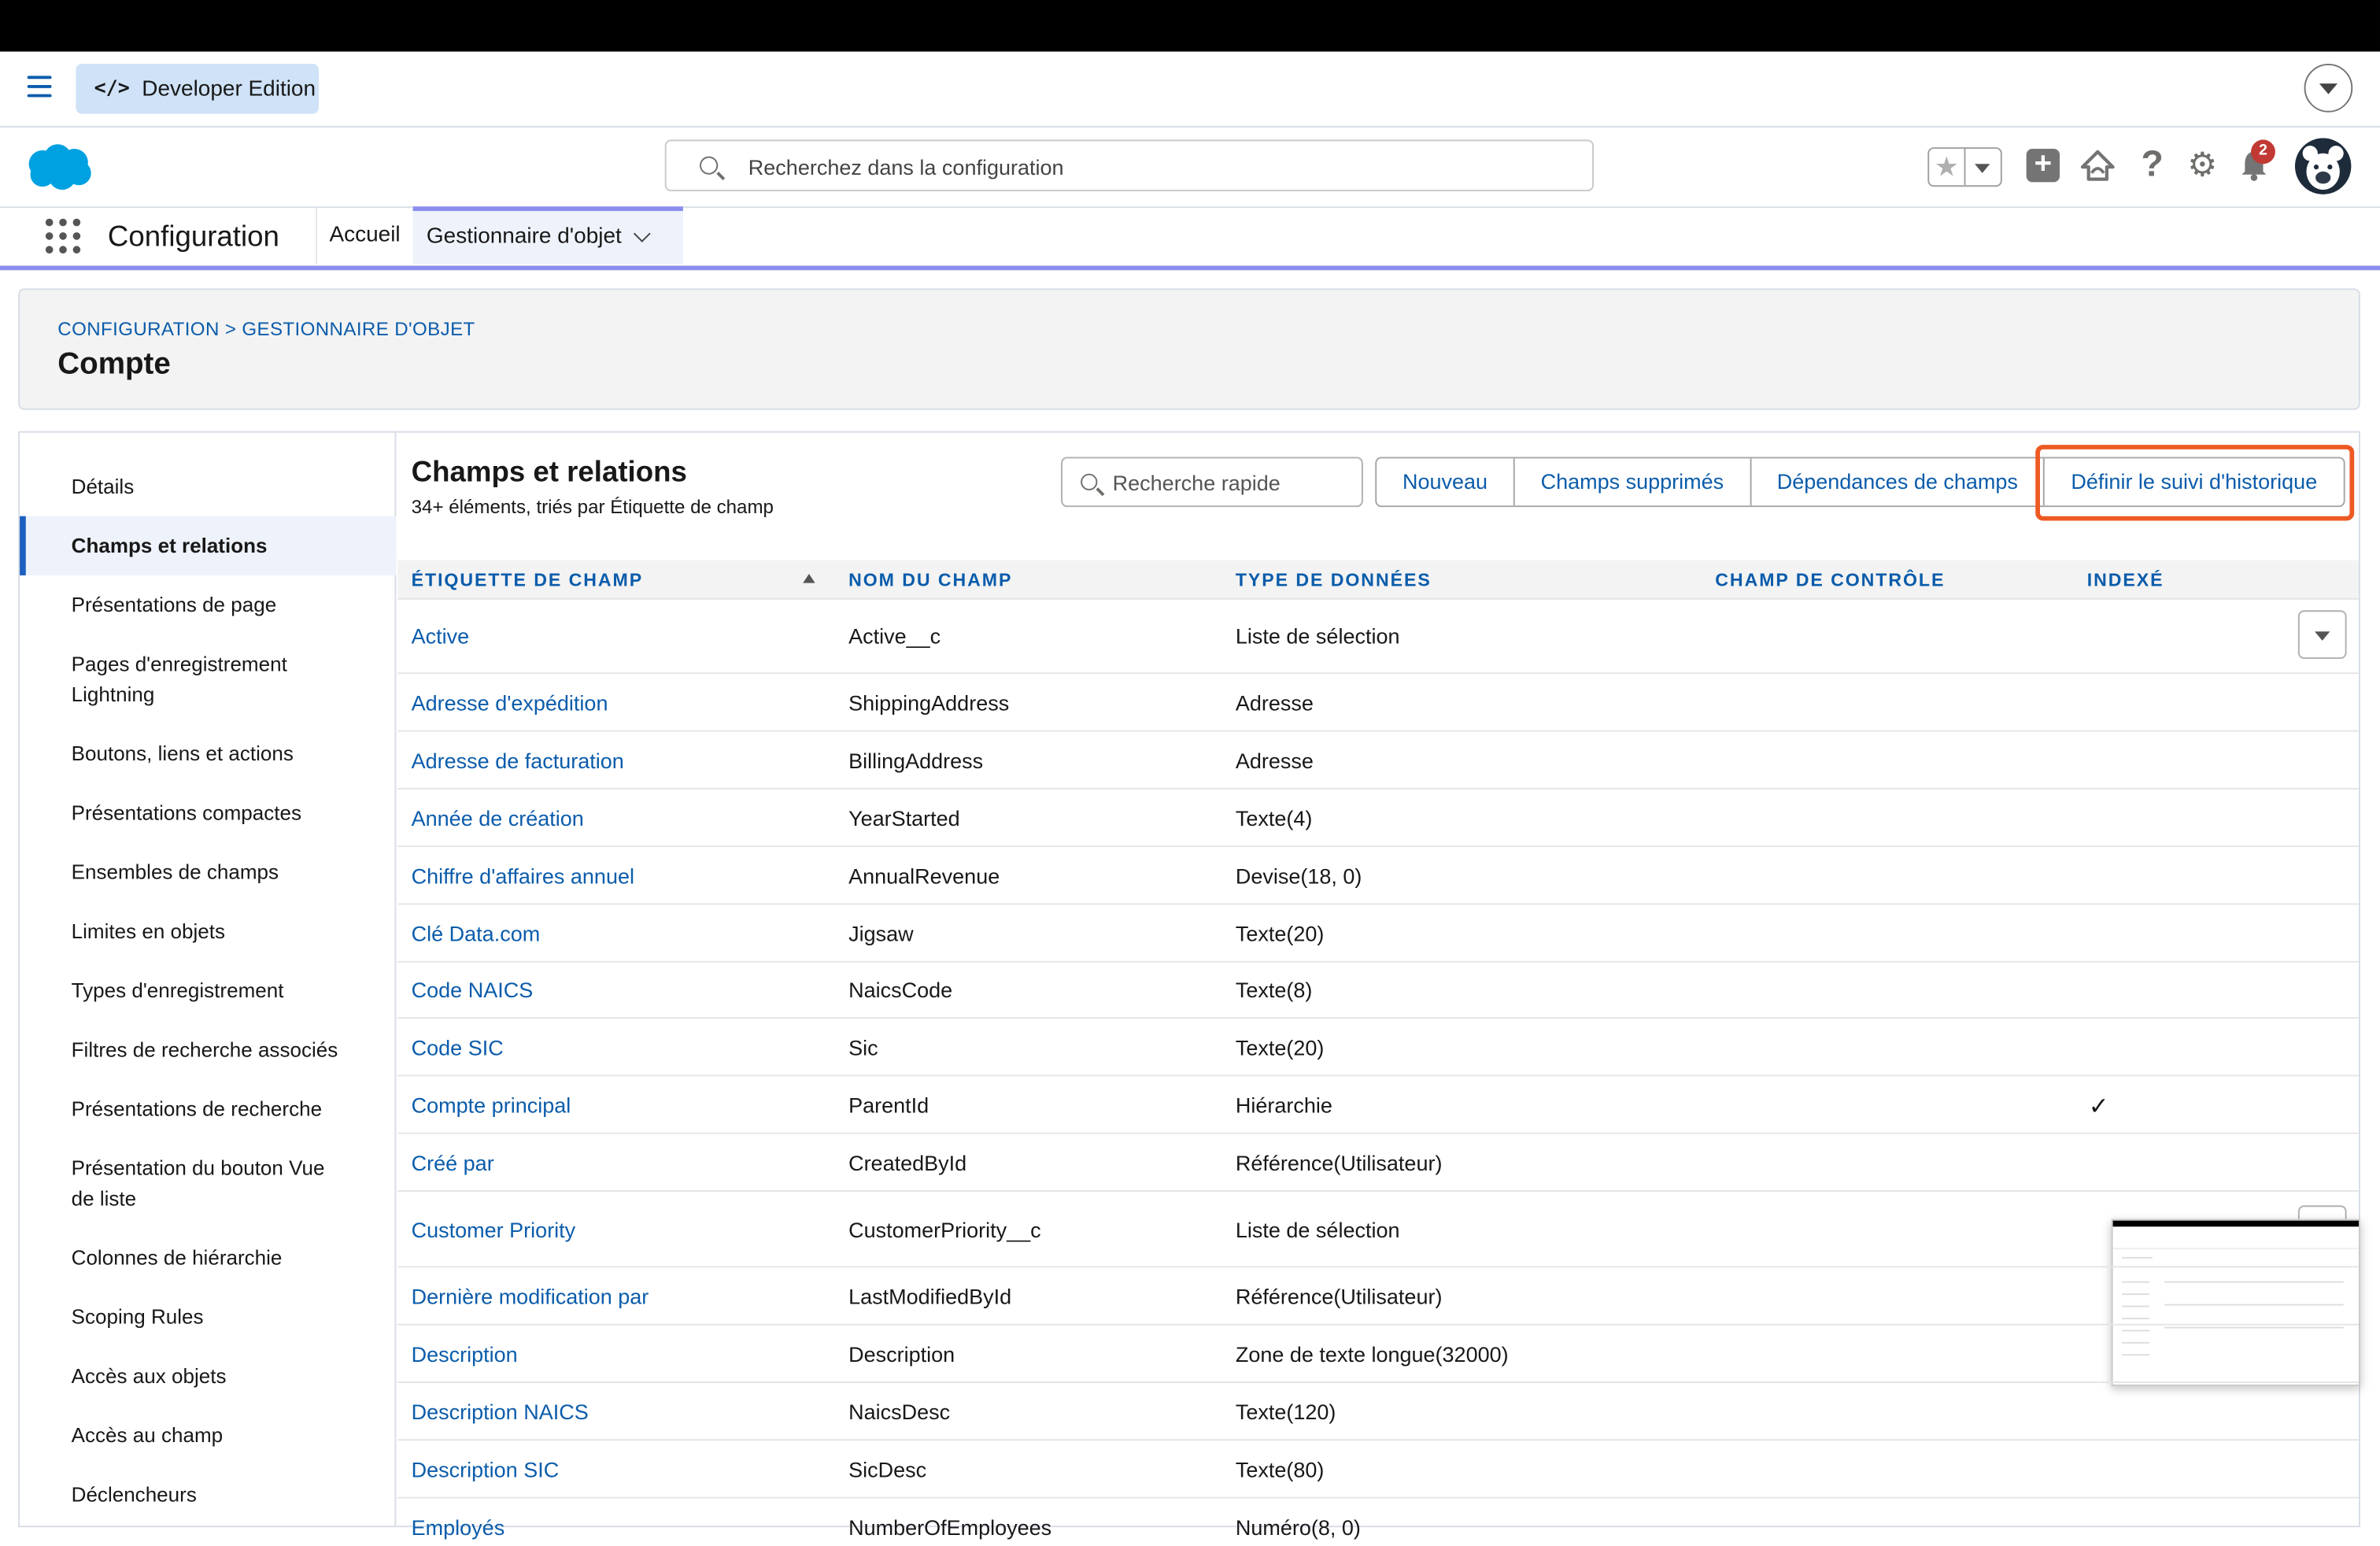  Describe the element at coordinates (223, 1258) in the screenshot. I see `sidebar-item-hierarchy-columns: Colonnes de hiérarchie` at that location.